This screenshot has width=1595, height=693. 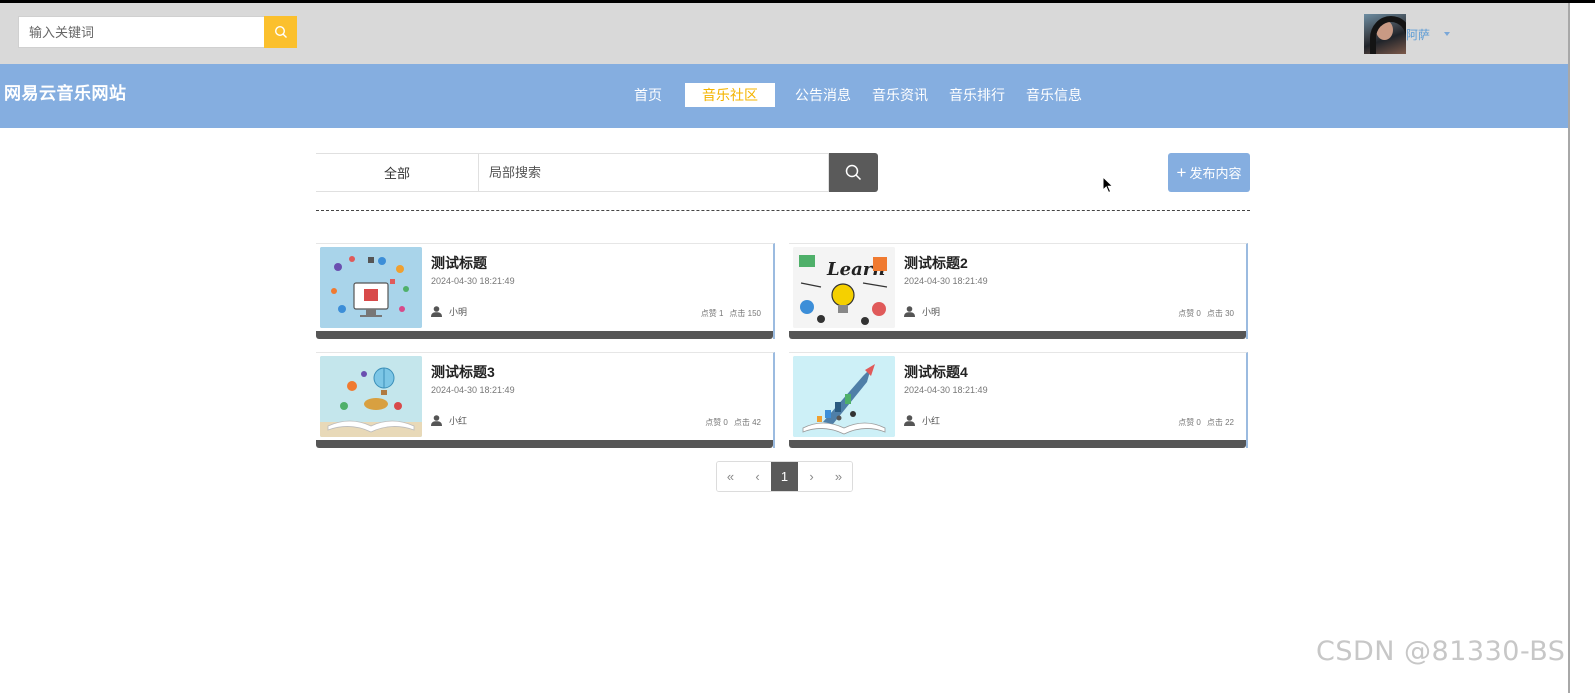 I want to click on publish-button: + 发布内容, so click(x=1209, y=172).